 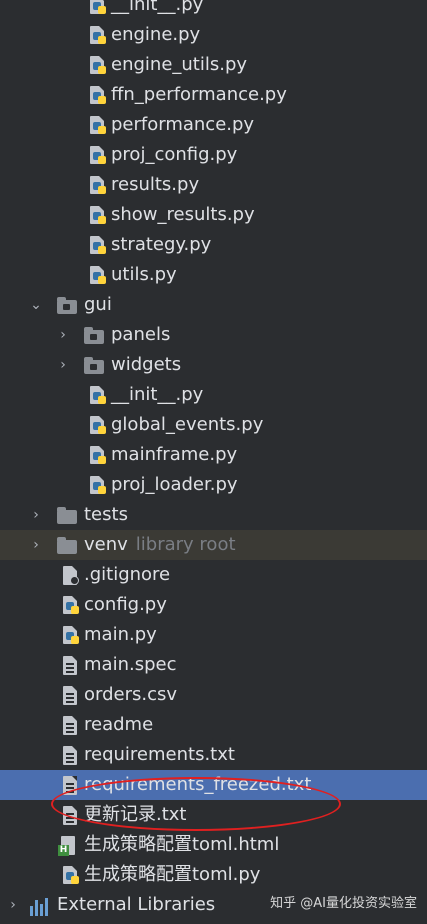 I want to click on file-label: global_events.py, so click(x=187, y=424).